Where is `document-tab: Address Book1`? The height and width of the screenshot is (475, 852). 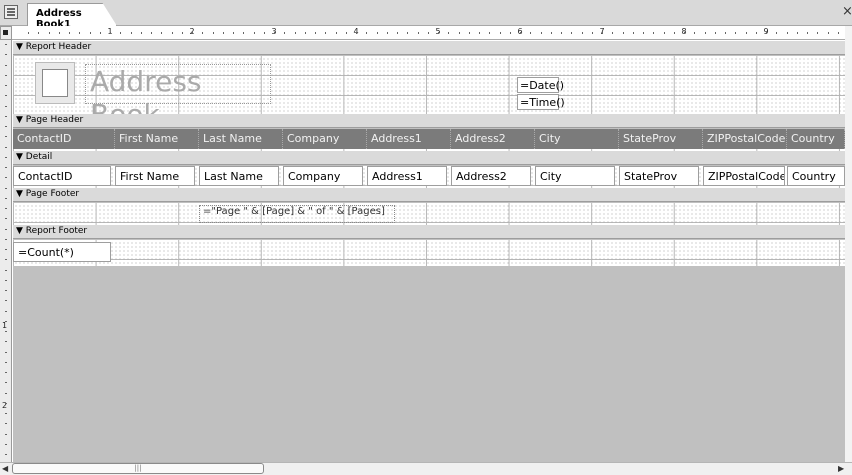
document-tab: Address Book1 is located at coordinates (72, 14).